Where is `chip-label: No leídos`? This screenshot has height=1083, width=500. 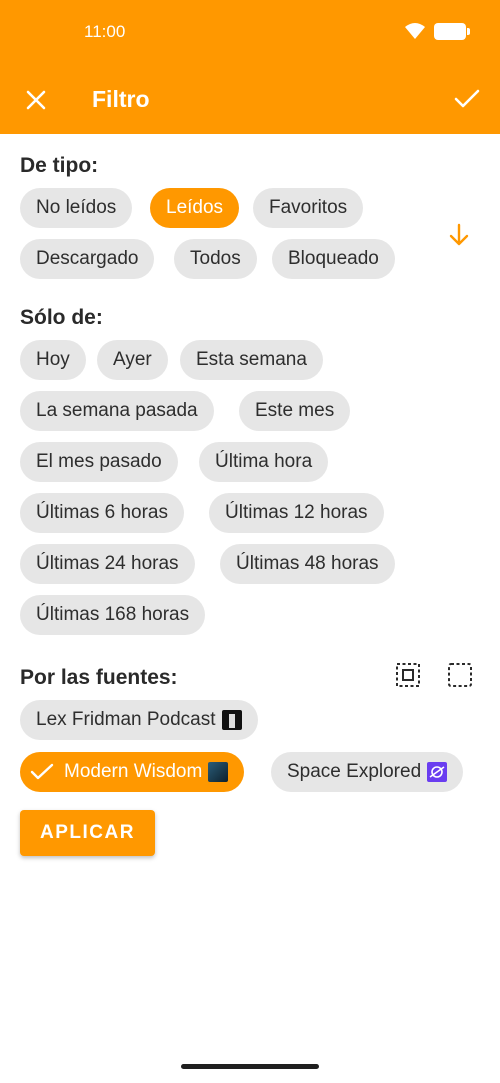 chip-label: No leídos is located at coordinates (76, 207).